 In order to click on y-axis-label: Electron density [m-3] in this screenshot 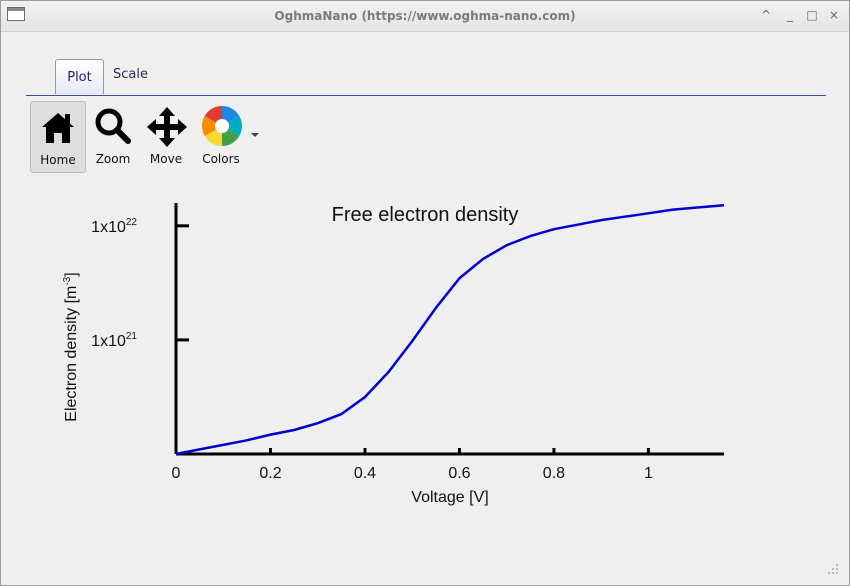, I will do `click(71, 346)`.